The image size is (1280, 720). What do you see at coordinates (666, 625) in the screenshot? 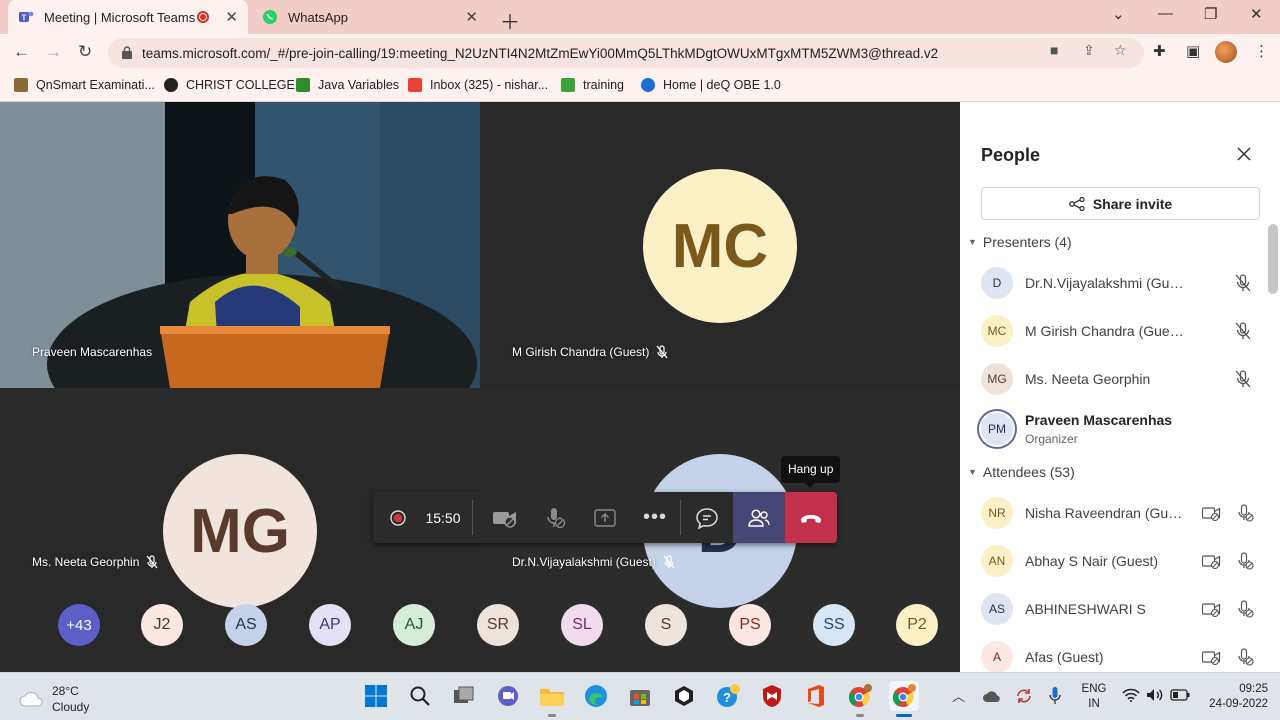
I see `participant-avatar: S` at bounding box center [666, 625].